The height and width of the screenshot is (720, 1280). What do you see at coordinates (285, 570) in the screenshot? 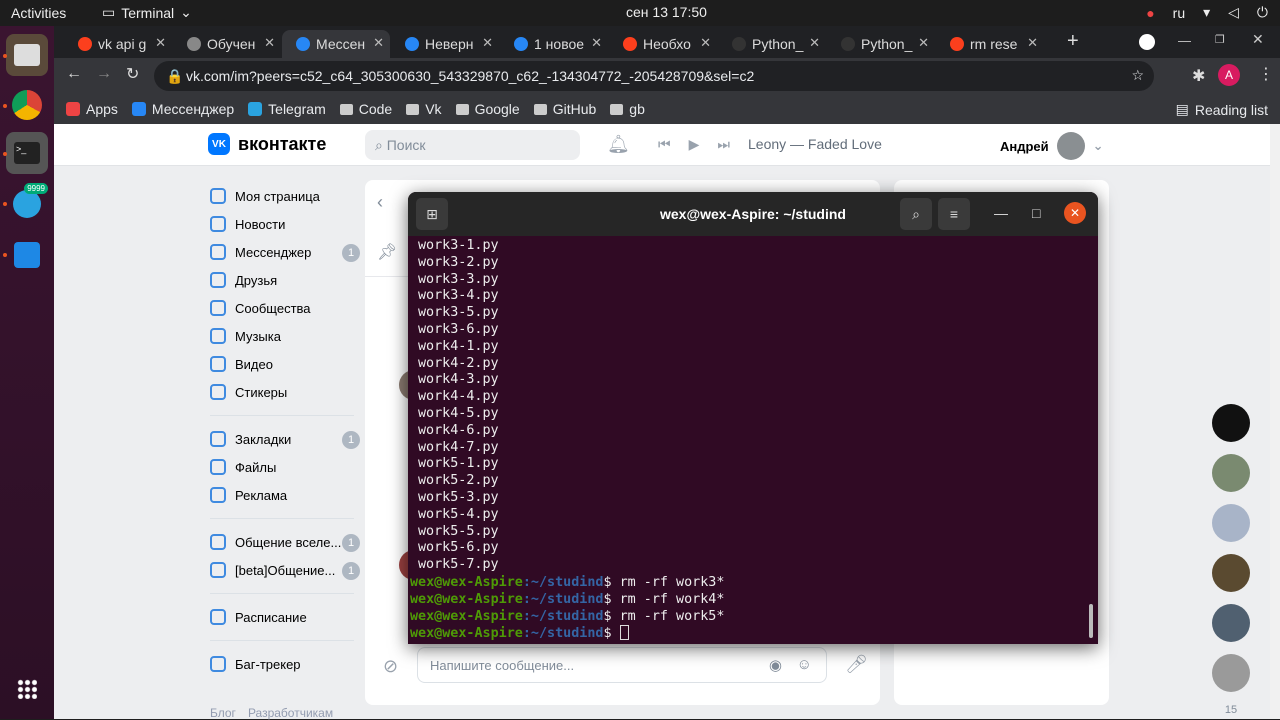
I see `nav-item-nav3-1: [beta]Общение... 1` at bounding box center [285, 570].